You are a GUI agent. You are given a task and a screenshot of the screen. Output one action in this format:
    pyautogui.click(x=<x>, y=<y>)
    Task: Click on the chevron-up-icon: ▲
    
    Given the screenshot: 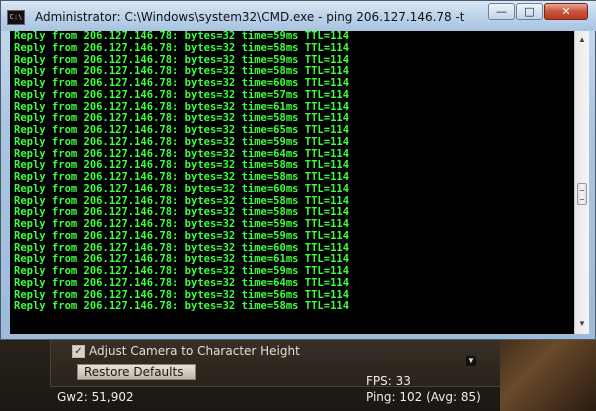 What is the action you would take?
    pyautogui.click(x=582, y=40)
    